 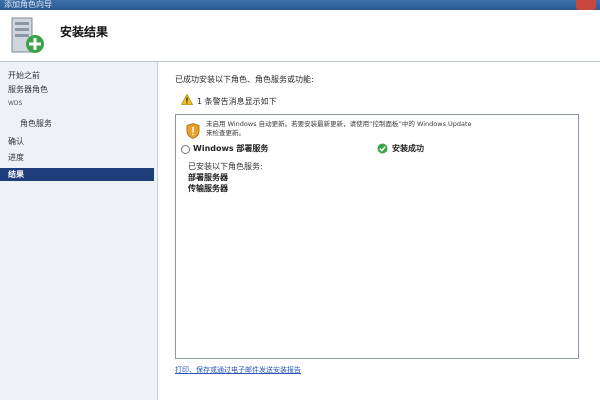 What do you see at coordinates (586, 5) in the screenshot?
I see `close-button` at bounding box center [586, 5].